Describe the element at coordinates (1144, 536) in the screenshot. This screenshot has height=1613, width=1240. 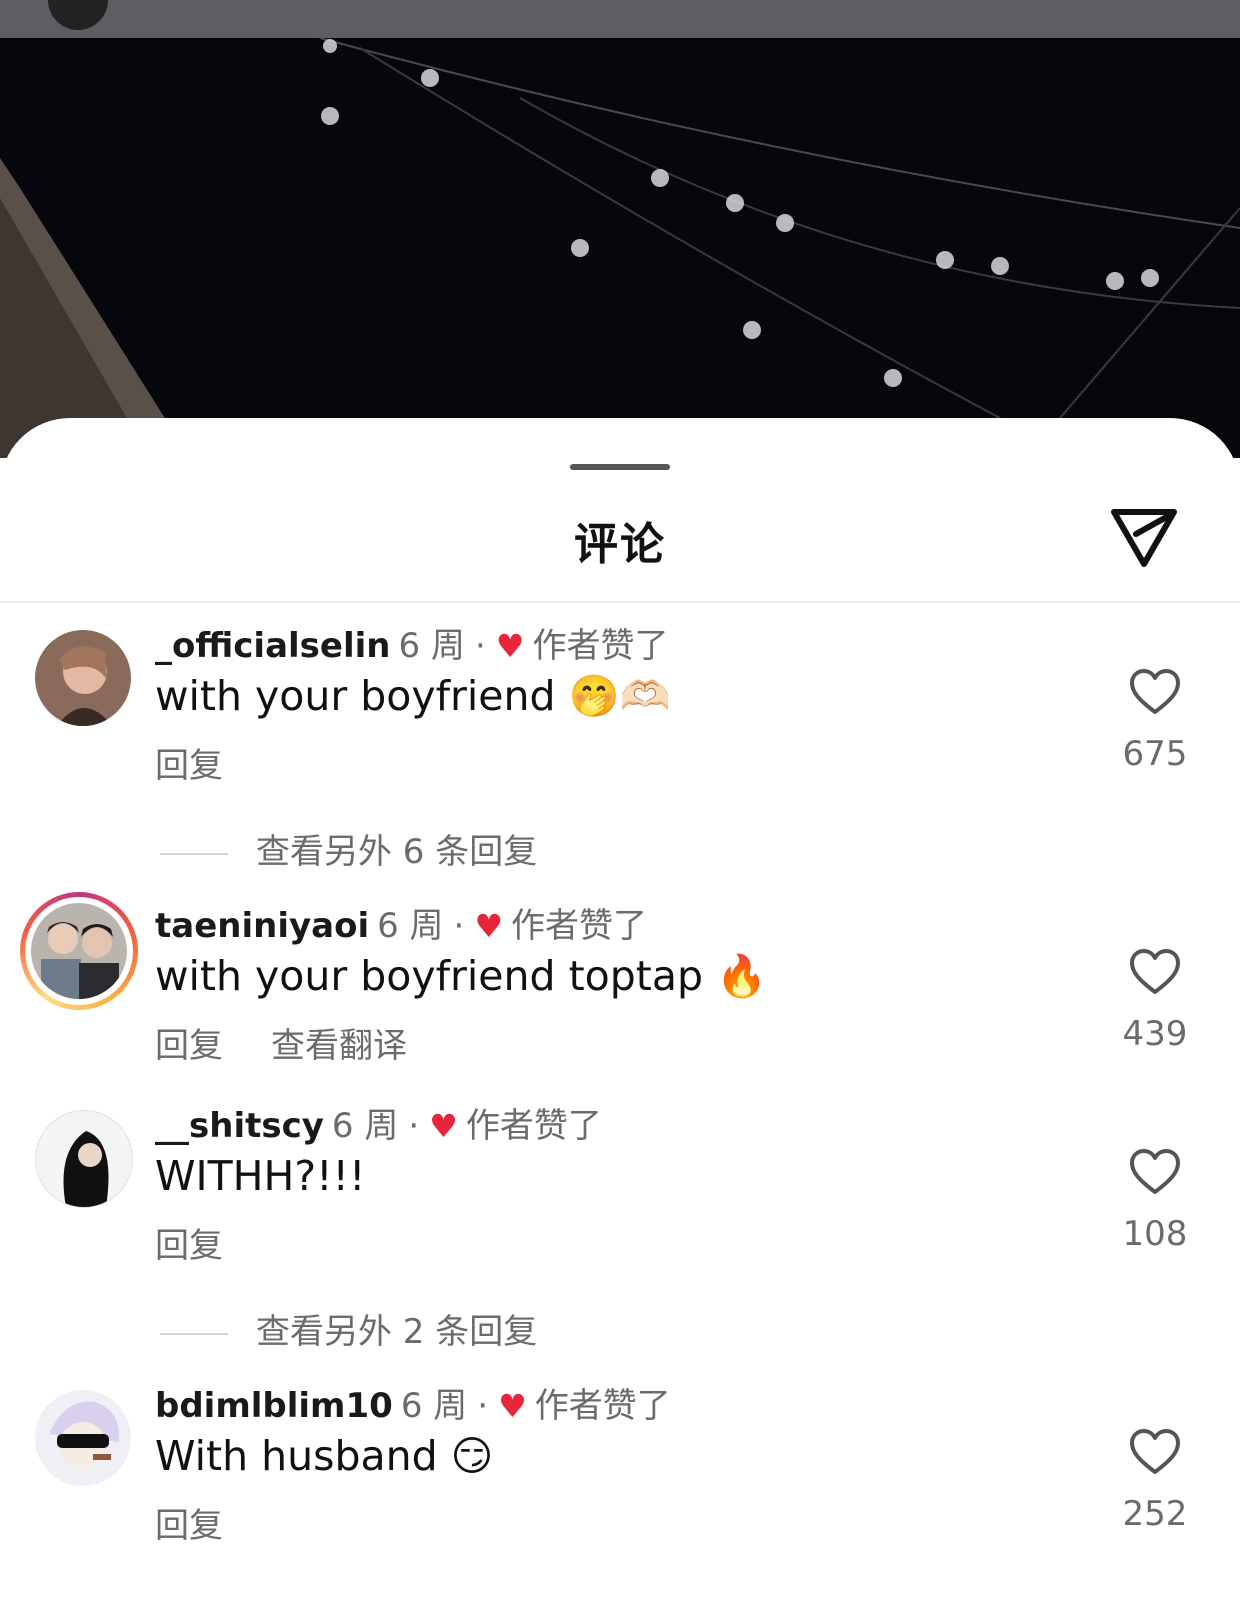
I see `send-icon` at that location.